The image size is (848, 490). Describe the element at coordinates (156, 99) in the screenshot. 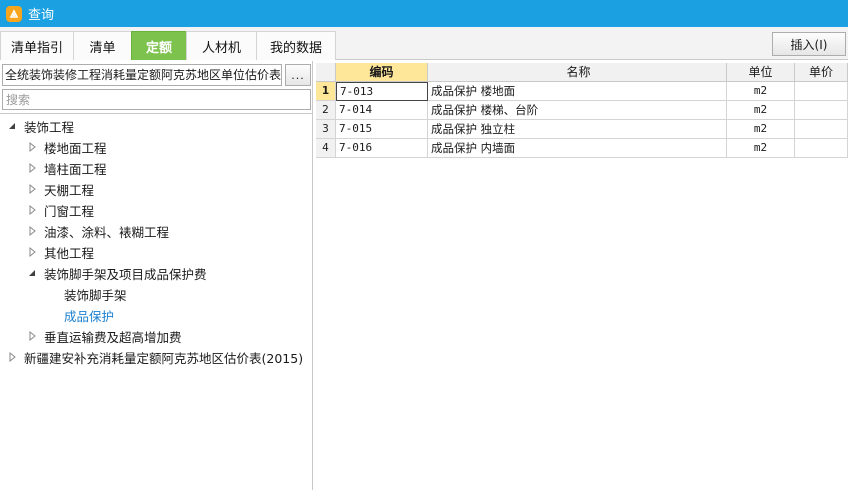

I see `search-input` at that location.